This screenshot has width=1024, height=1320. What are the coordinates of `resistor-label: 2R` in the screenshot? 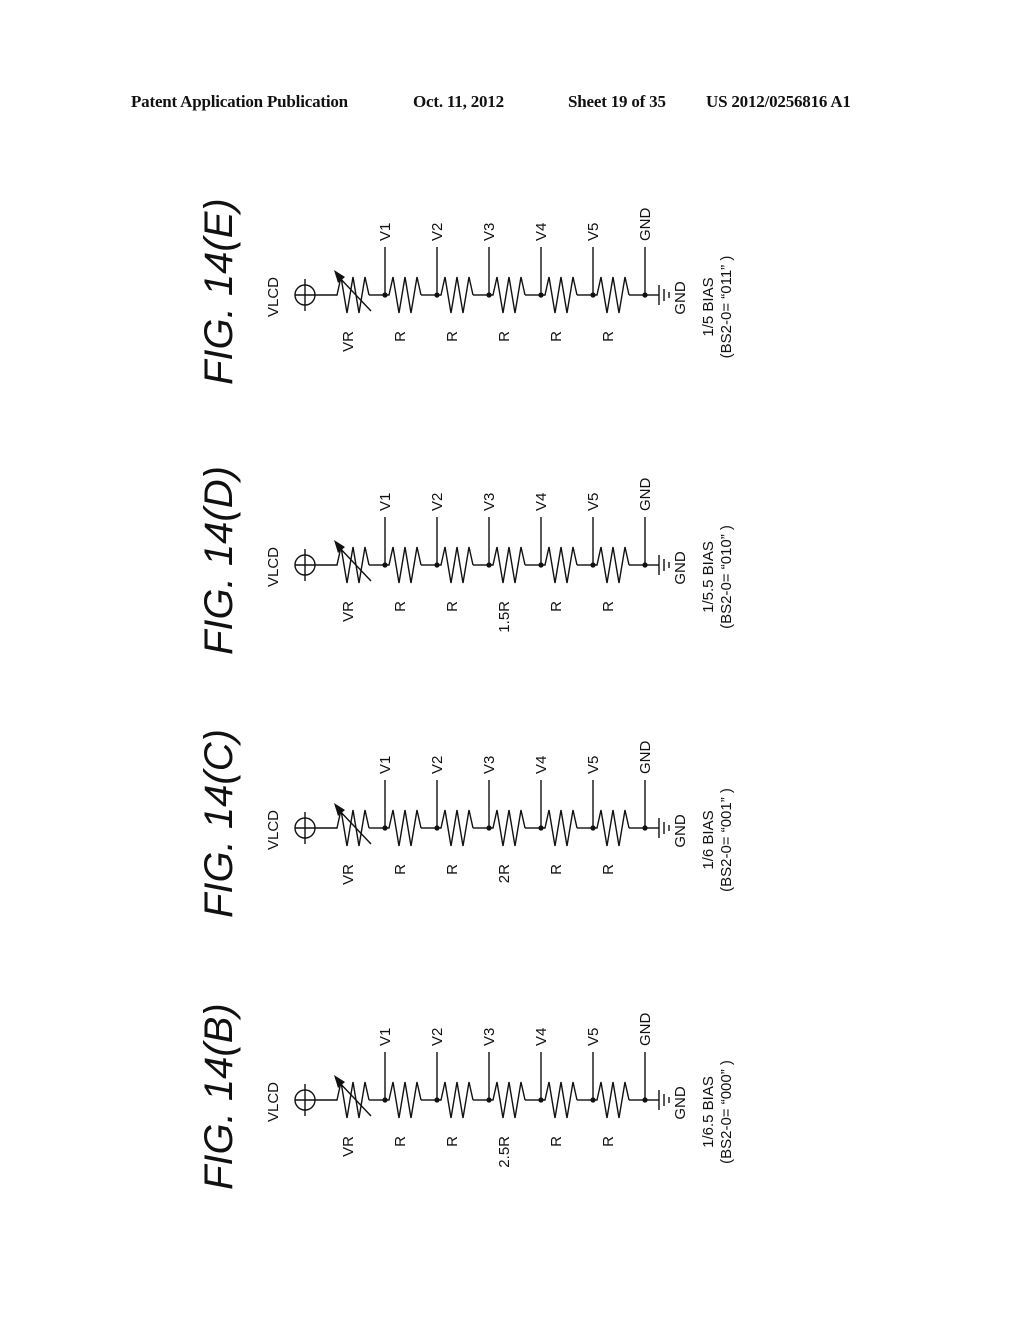 It's located at (504, 873).